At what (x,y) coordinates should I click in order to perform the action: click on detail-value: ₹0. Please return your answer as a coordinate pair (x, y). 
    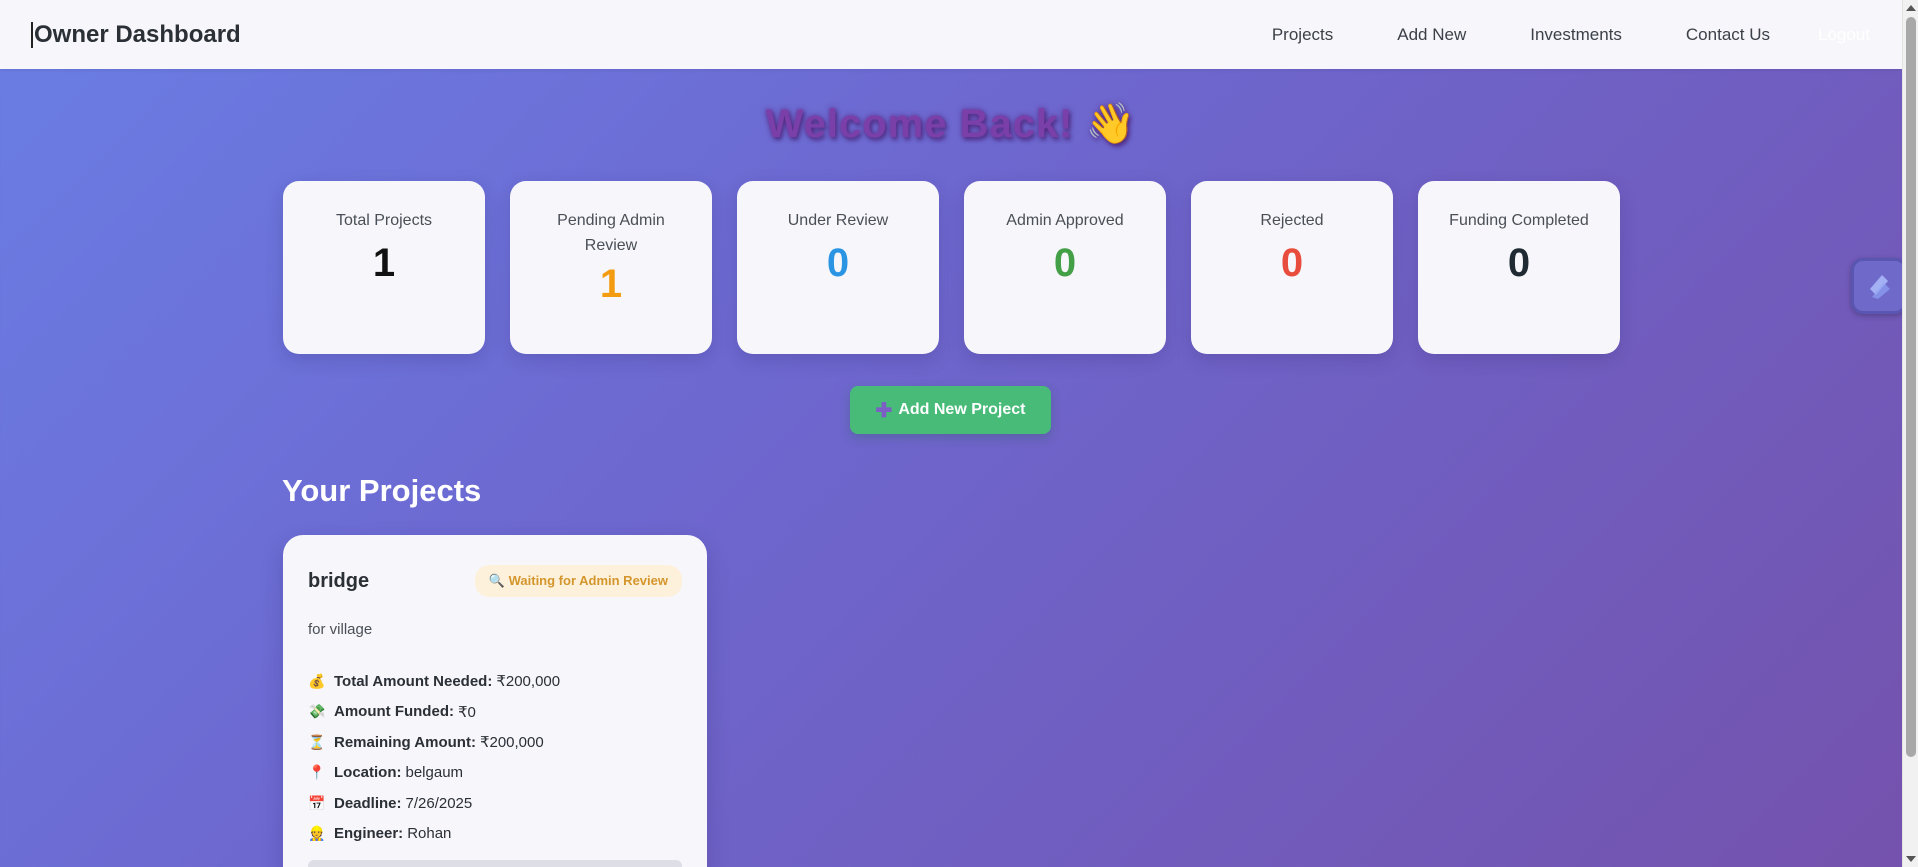
    Looking at the image, I should click on (466, 712).